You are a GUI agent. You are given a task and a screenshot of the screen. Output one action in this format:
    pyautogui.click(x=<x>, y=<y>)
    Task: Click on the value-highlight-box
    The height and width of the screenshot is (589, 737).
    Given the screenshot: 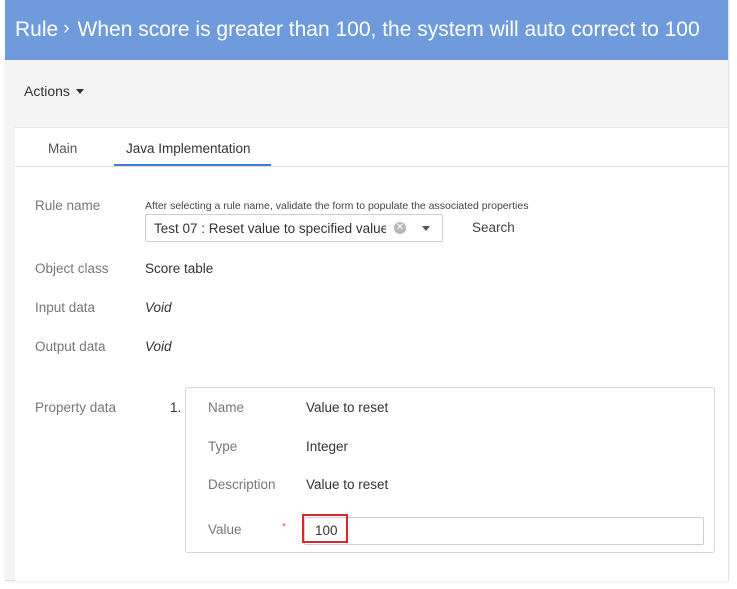 What is the action you would take?
    pyautogui.click(x=325, y=528)
    